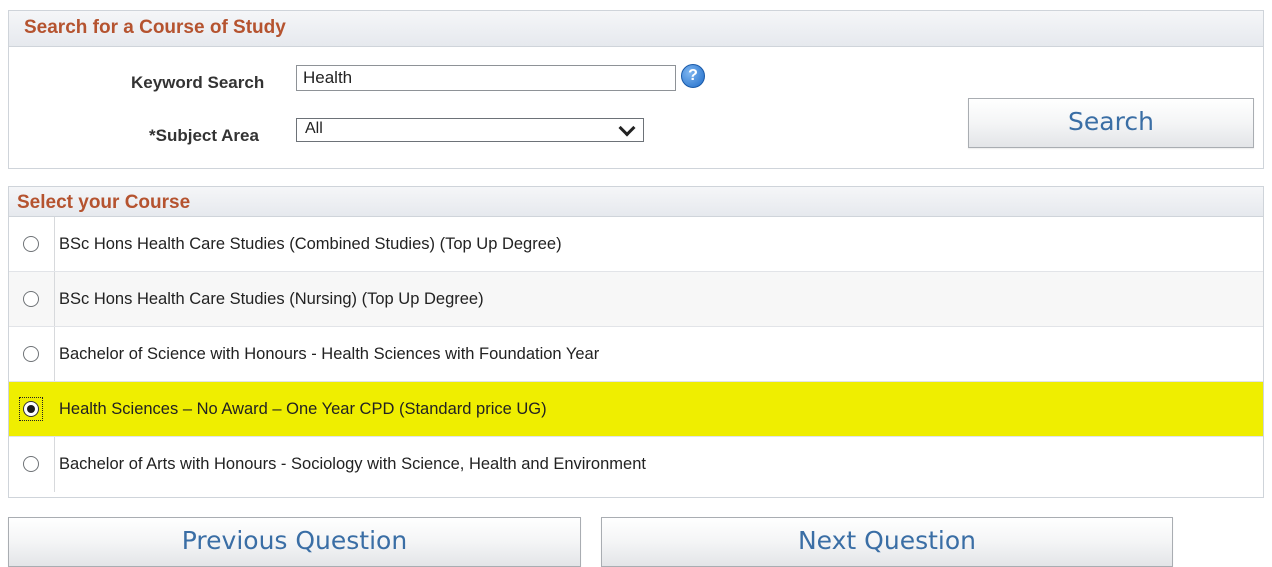  Describe the element at coordinates (198, 82) in the screenshot. I see `keyword-search-label: Keyword Search` at that location.